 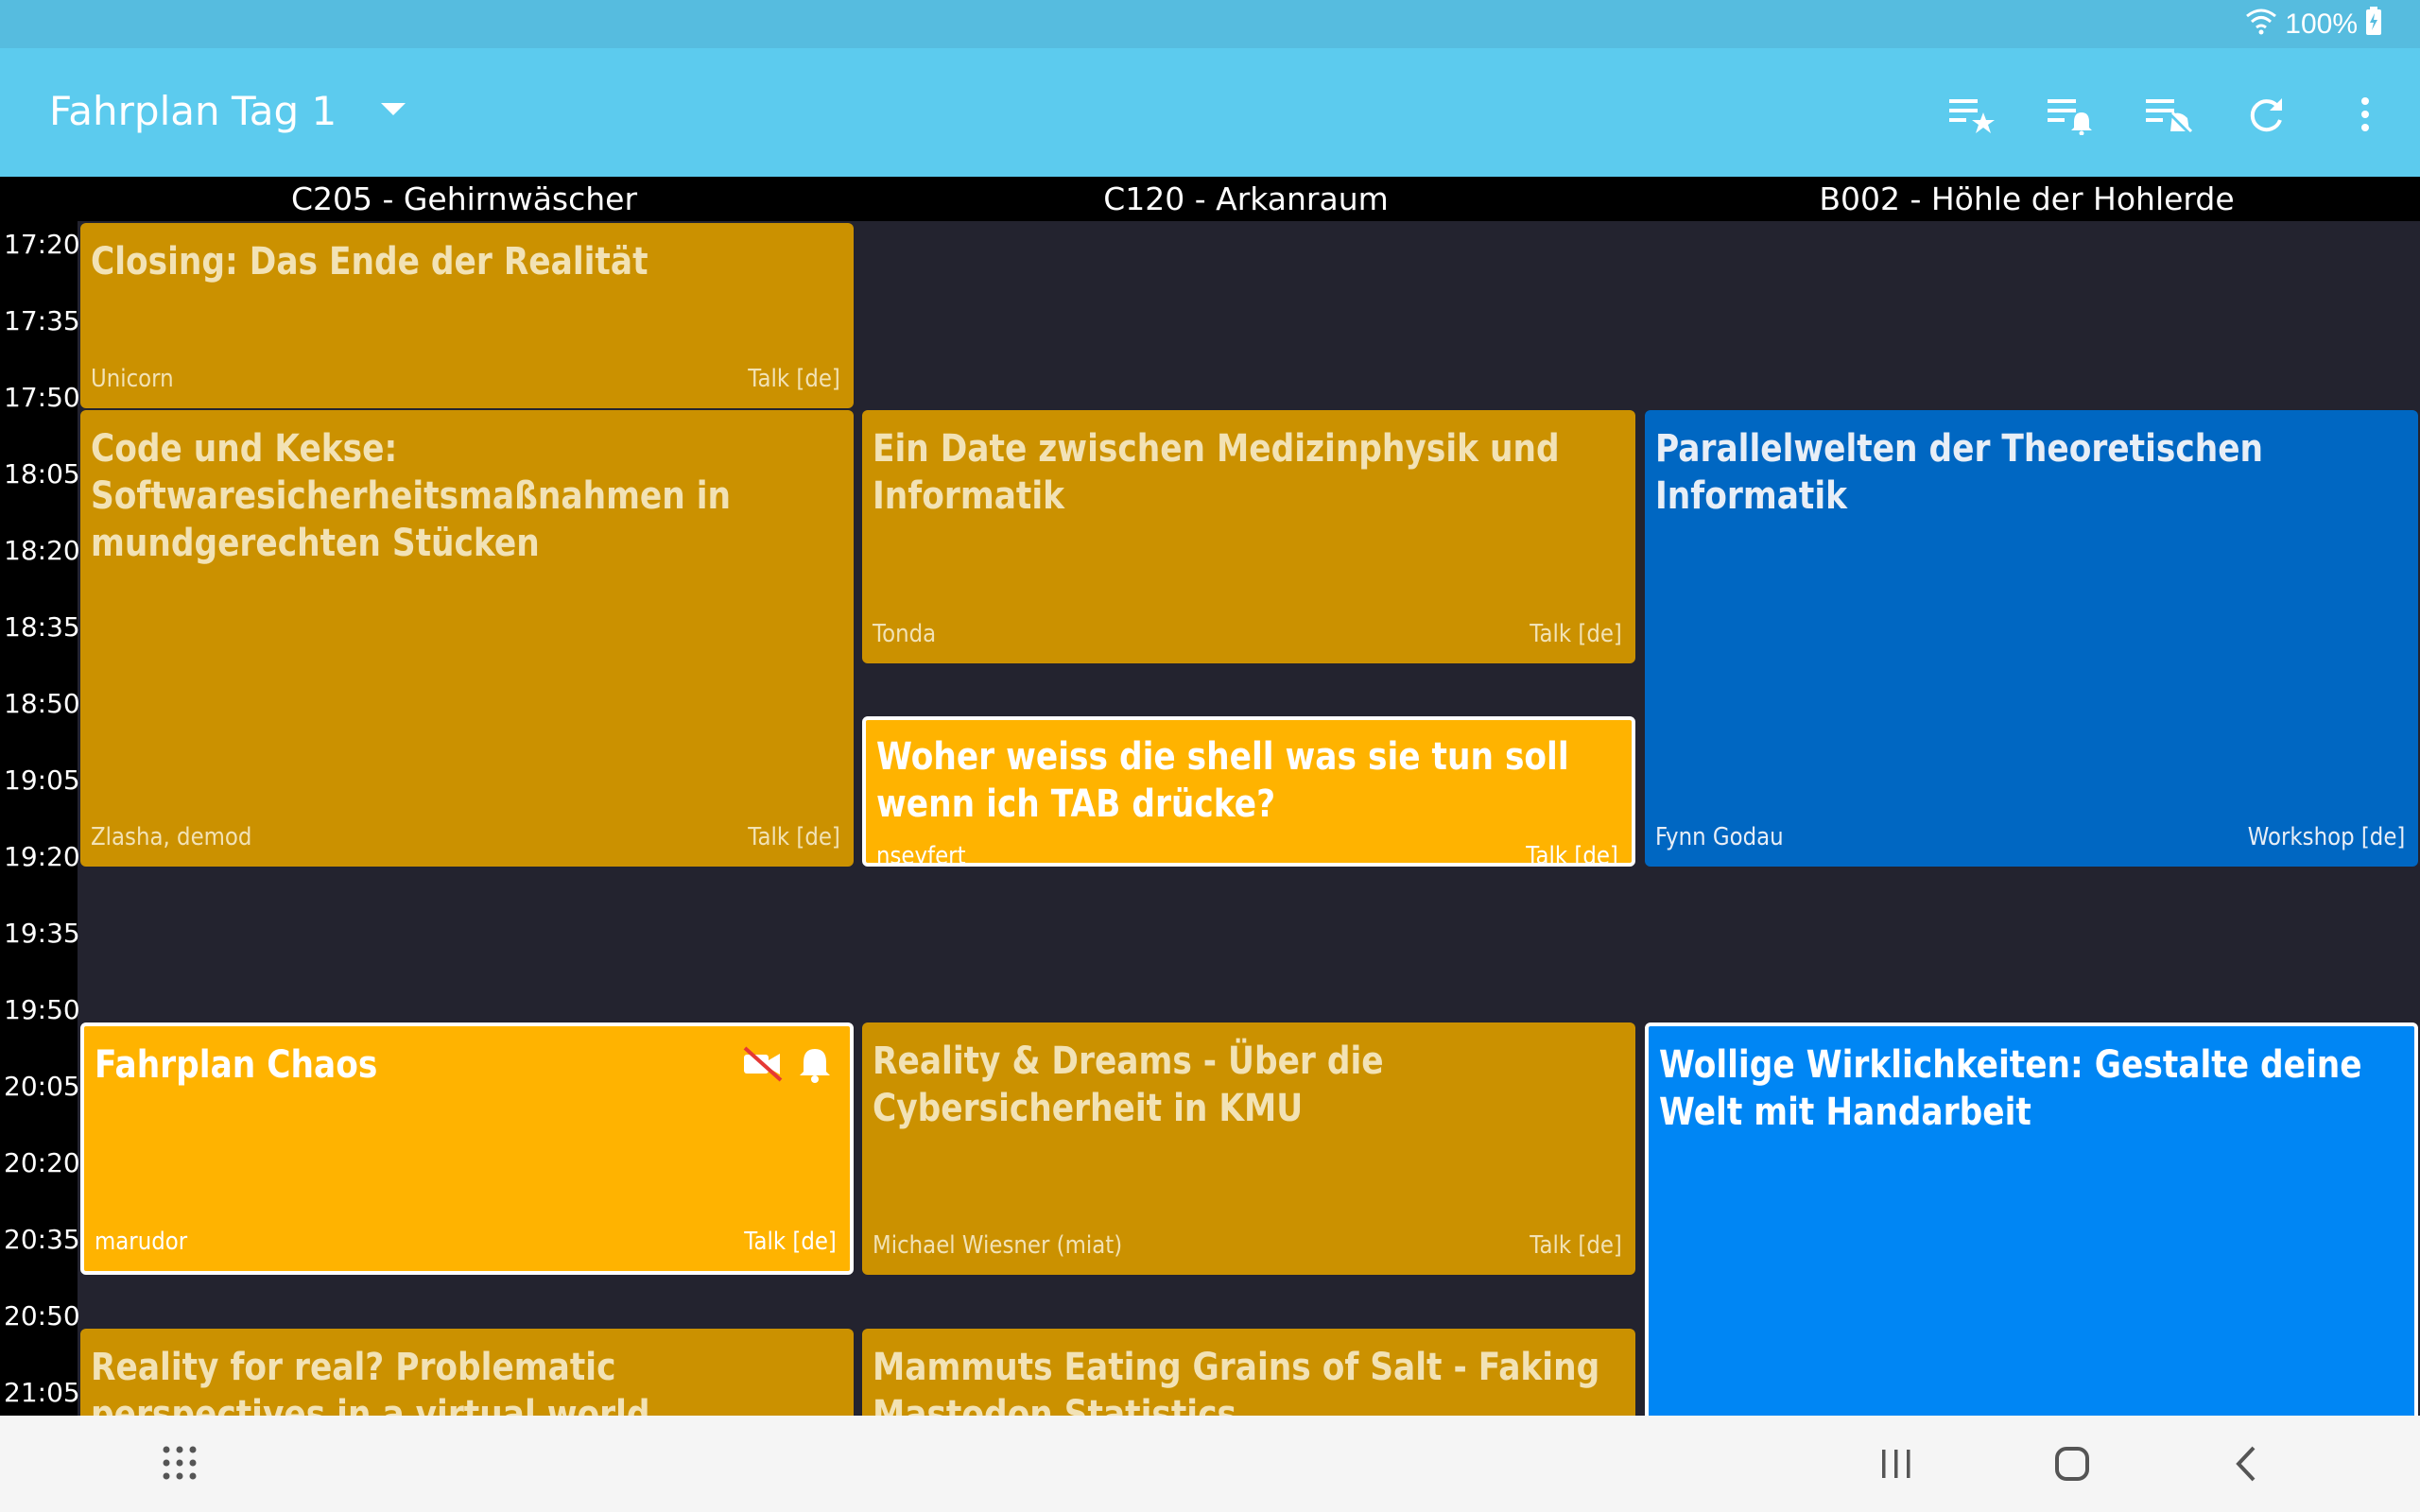 What do you see at coordinates (42, 474) in the screenshot?
I see `time-label: 18:05` at bounding box center [42, 474].